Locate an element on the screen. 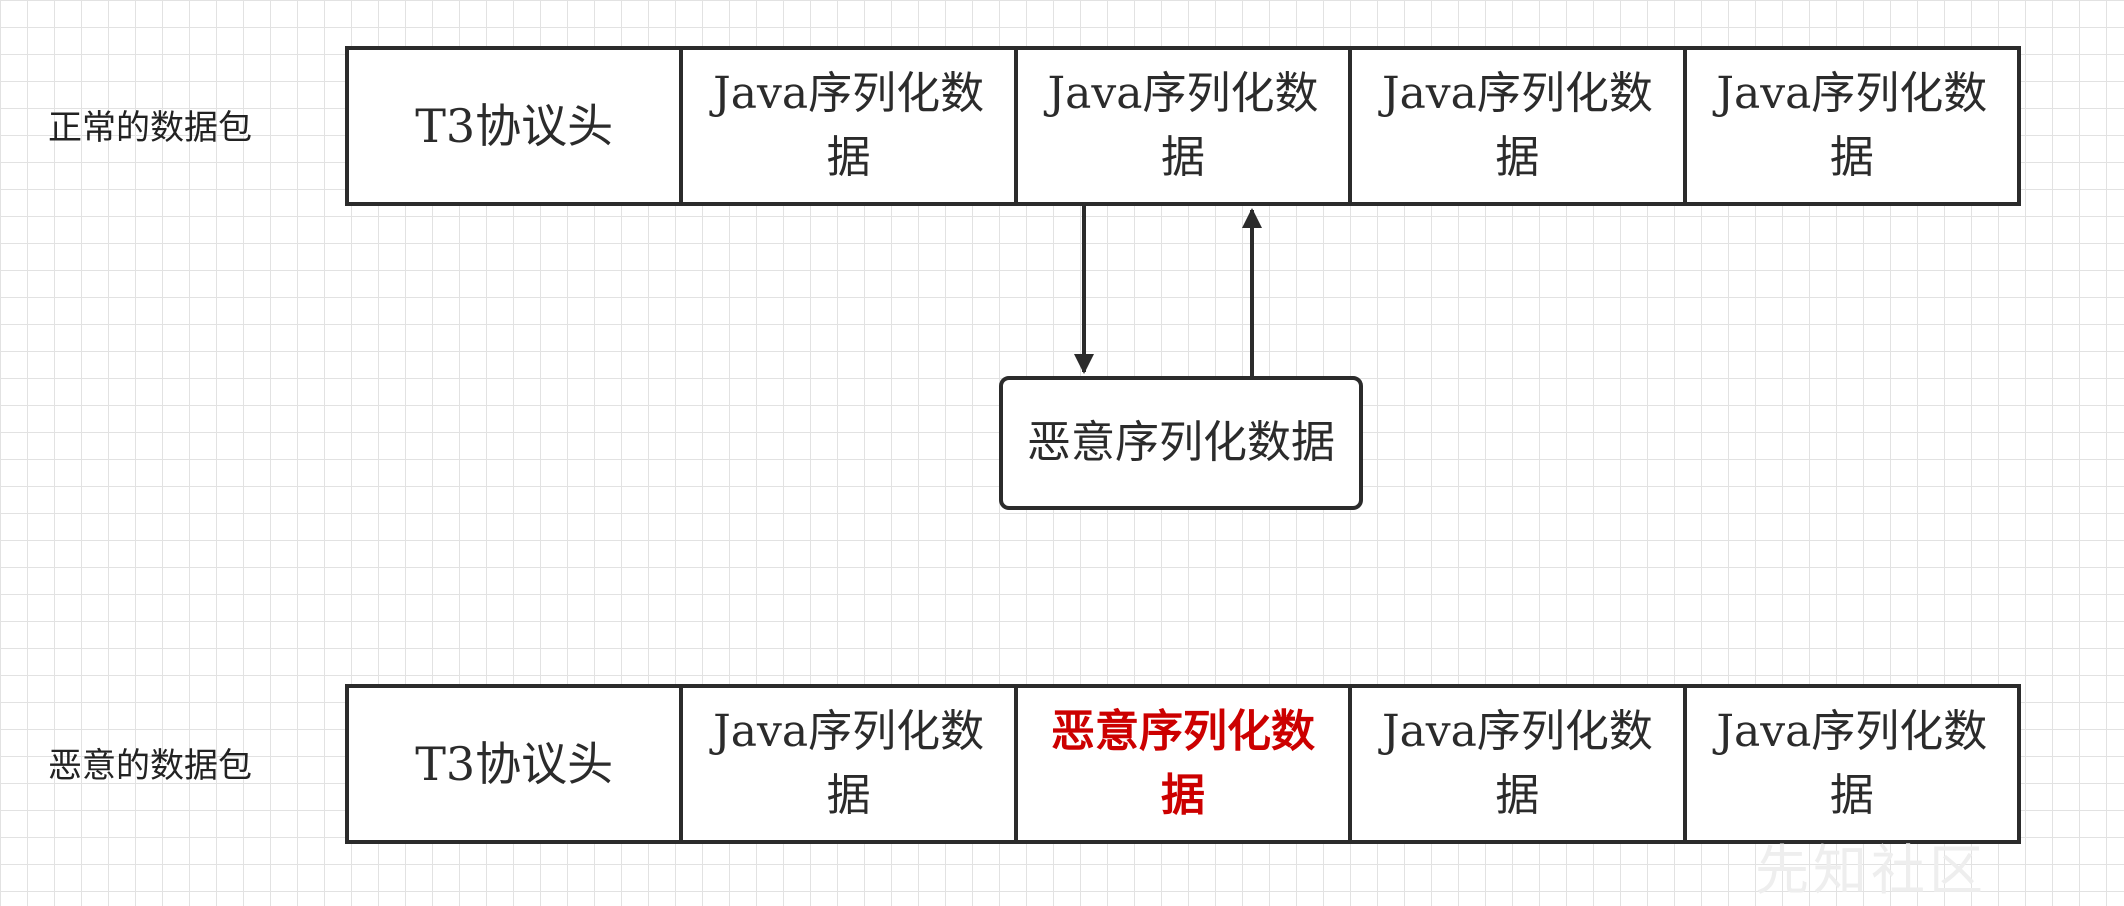 This screenshot has height=906, width=2124. malicious-t3-header-cell: T3协议头 is located at coordinates (516, 764).